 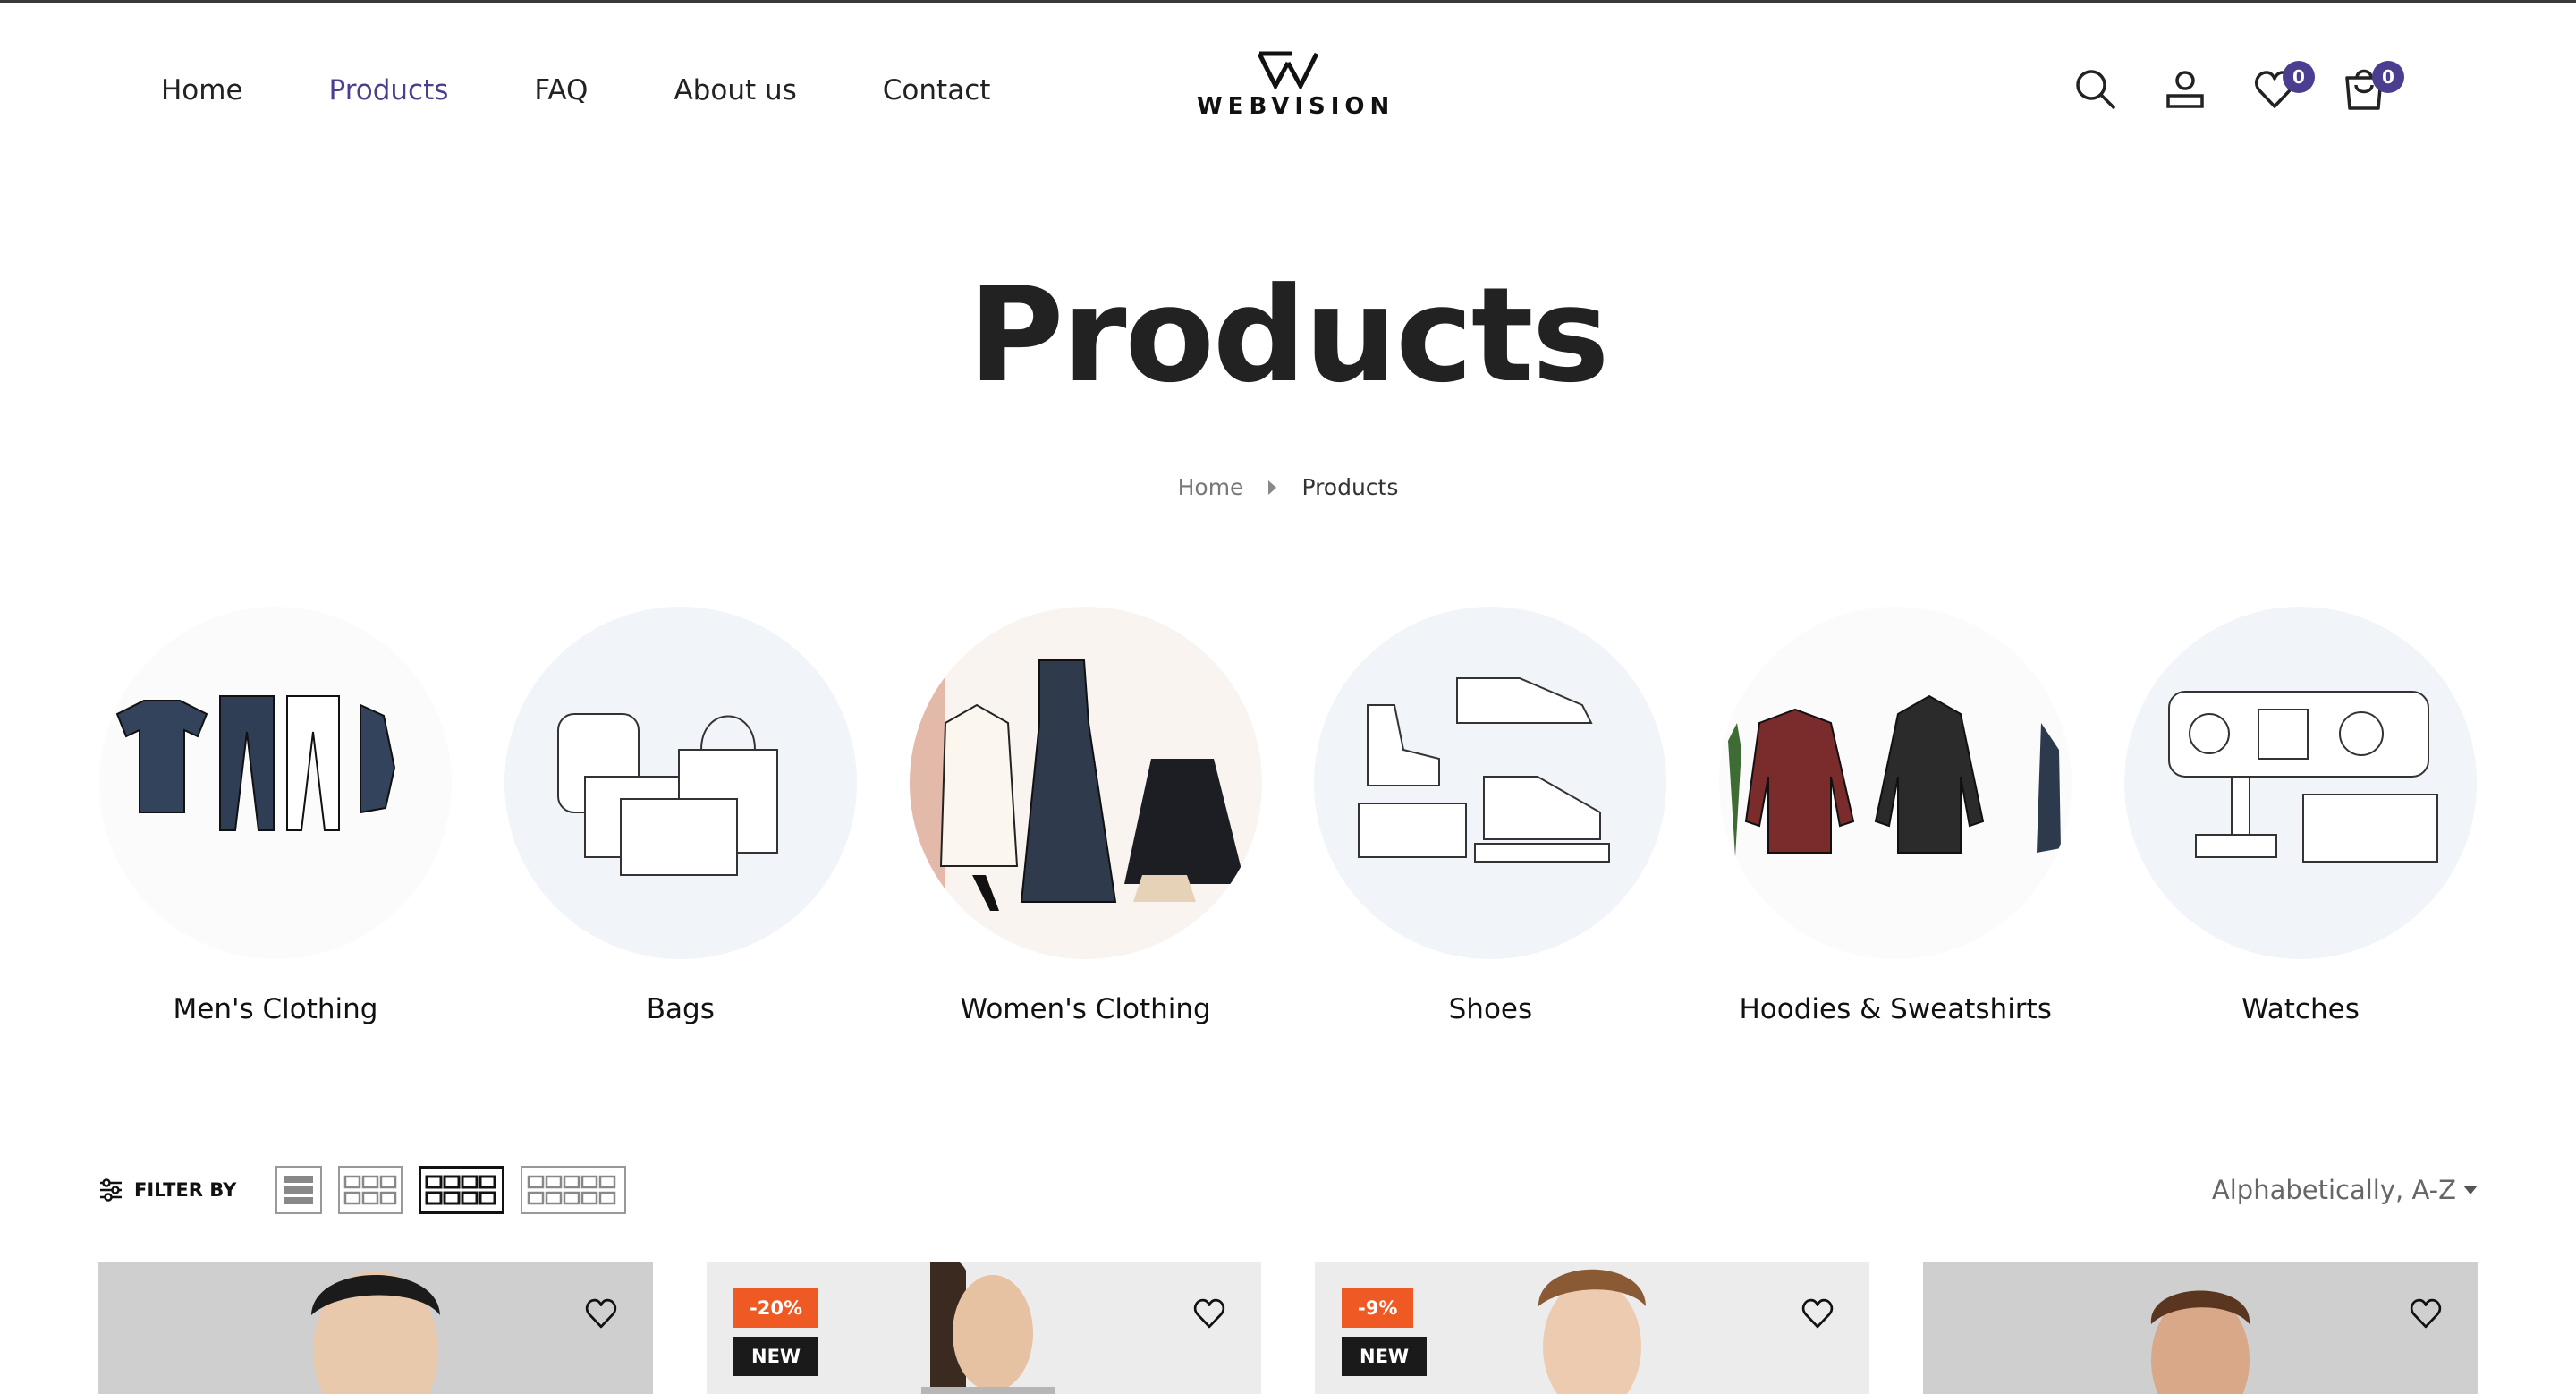 What do you see at coordinates (1288, 1328) in the screenshot?
I see `product-grid: -20% NEW -9% NEW` at bounding box center [1288, 1328].